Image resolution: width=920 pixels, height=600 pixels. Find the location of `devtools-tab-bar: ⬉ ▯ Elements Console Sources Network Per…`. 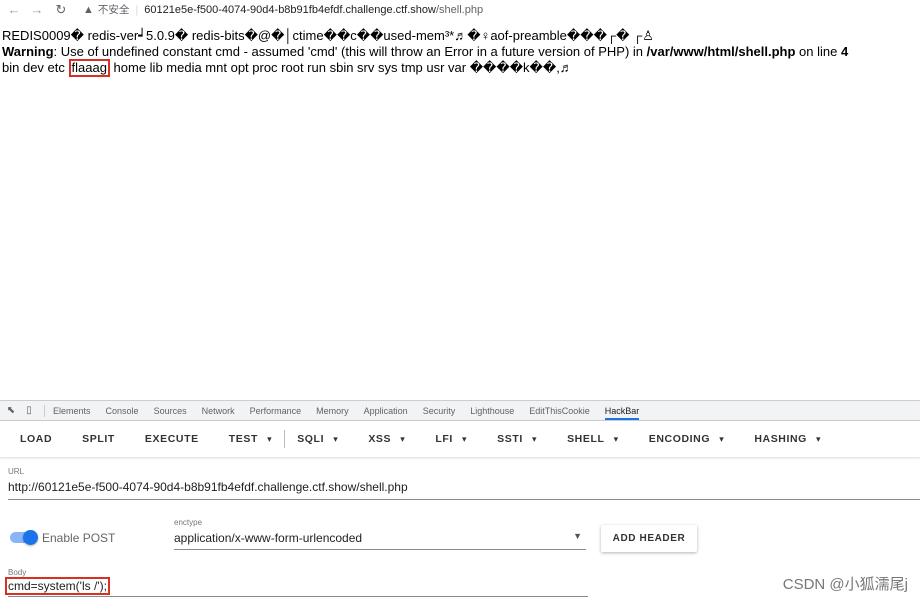

devtools-tab-bar: ⬉ ▯ Elements Console Sources Network Per… is located at coordinates (460, 411).